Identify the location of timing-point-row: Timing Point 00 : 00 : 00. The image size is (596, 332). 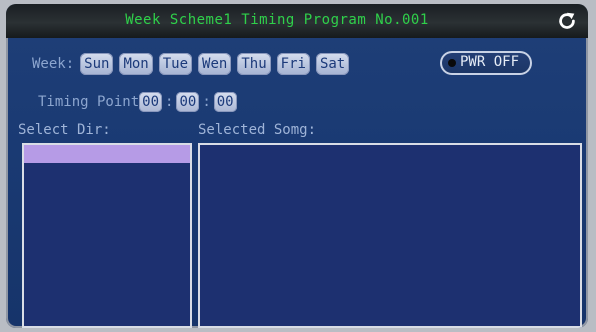
(137, 102).